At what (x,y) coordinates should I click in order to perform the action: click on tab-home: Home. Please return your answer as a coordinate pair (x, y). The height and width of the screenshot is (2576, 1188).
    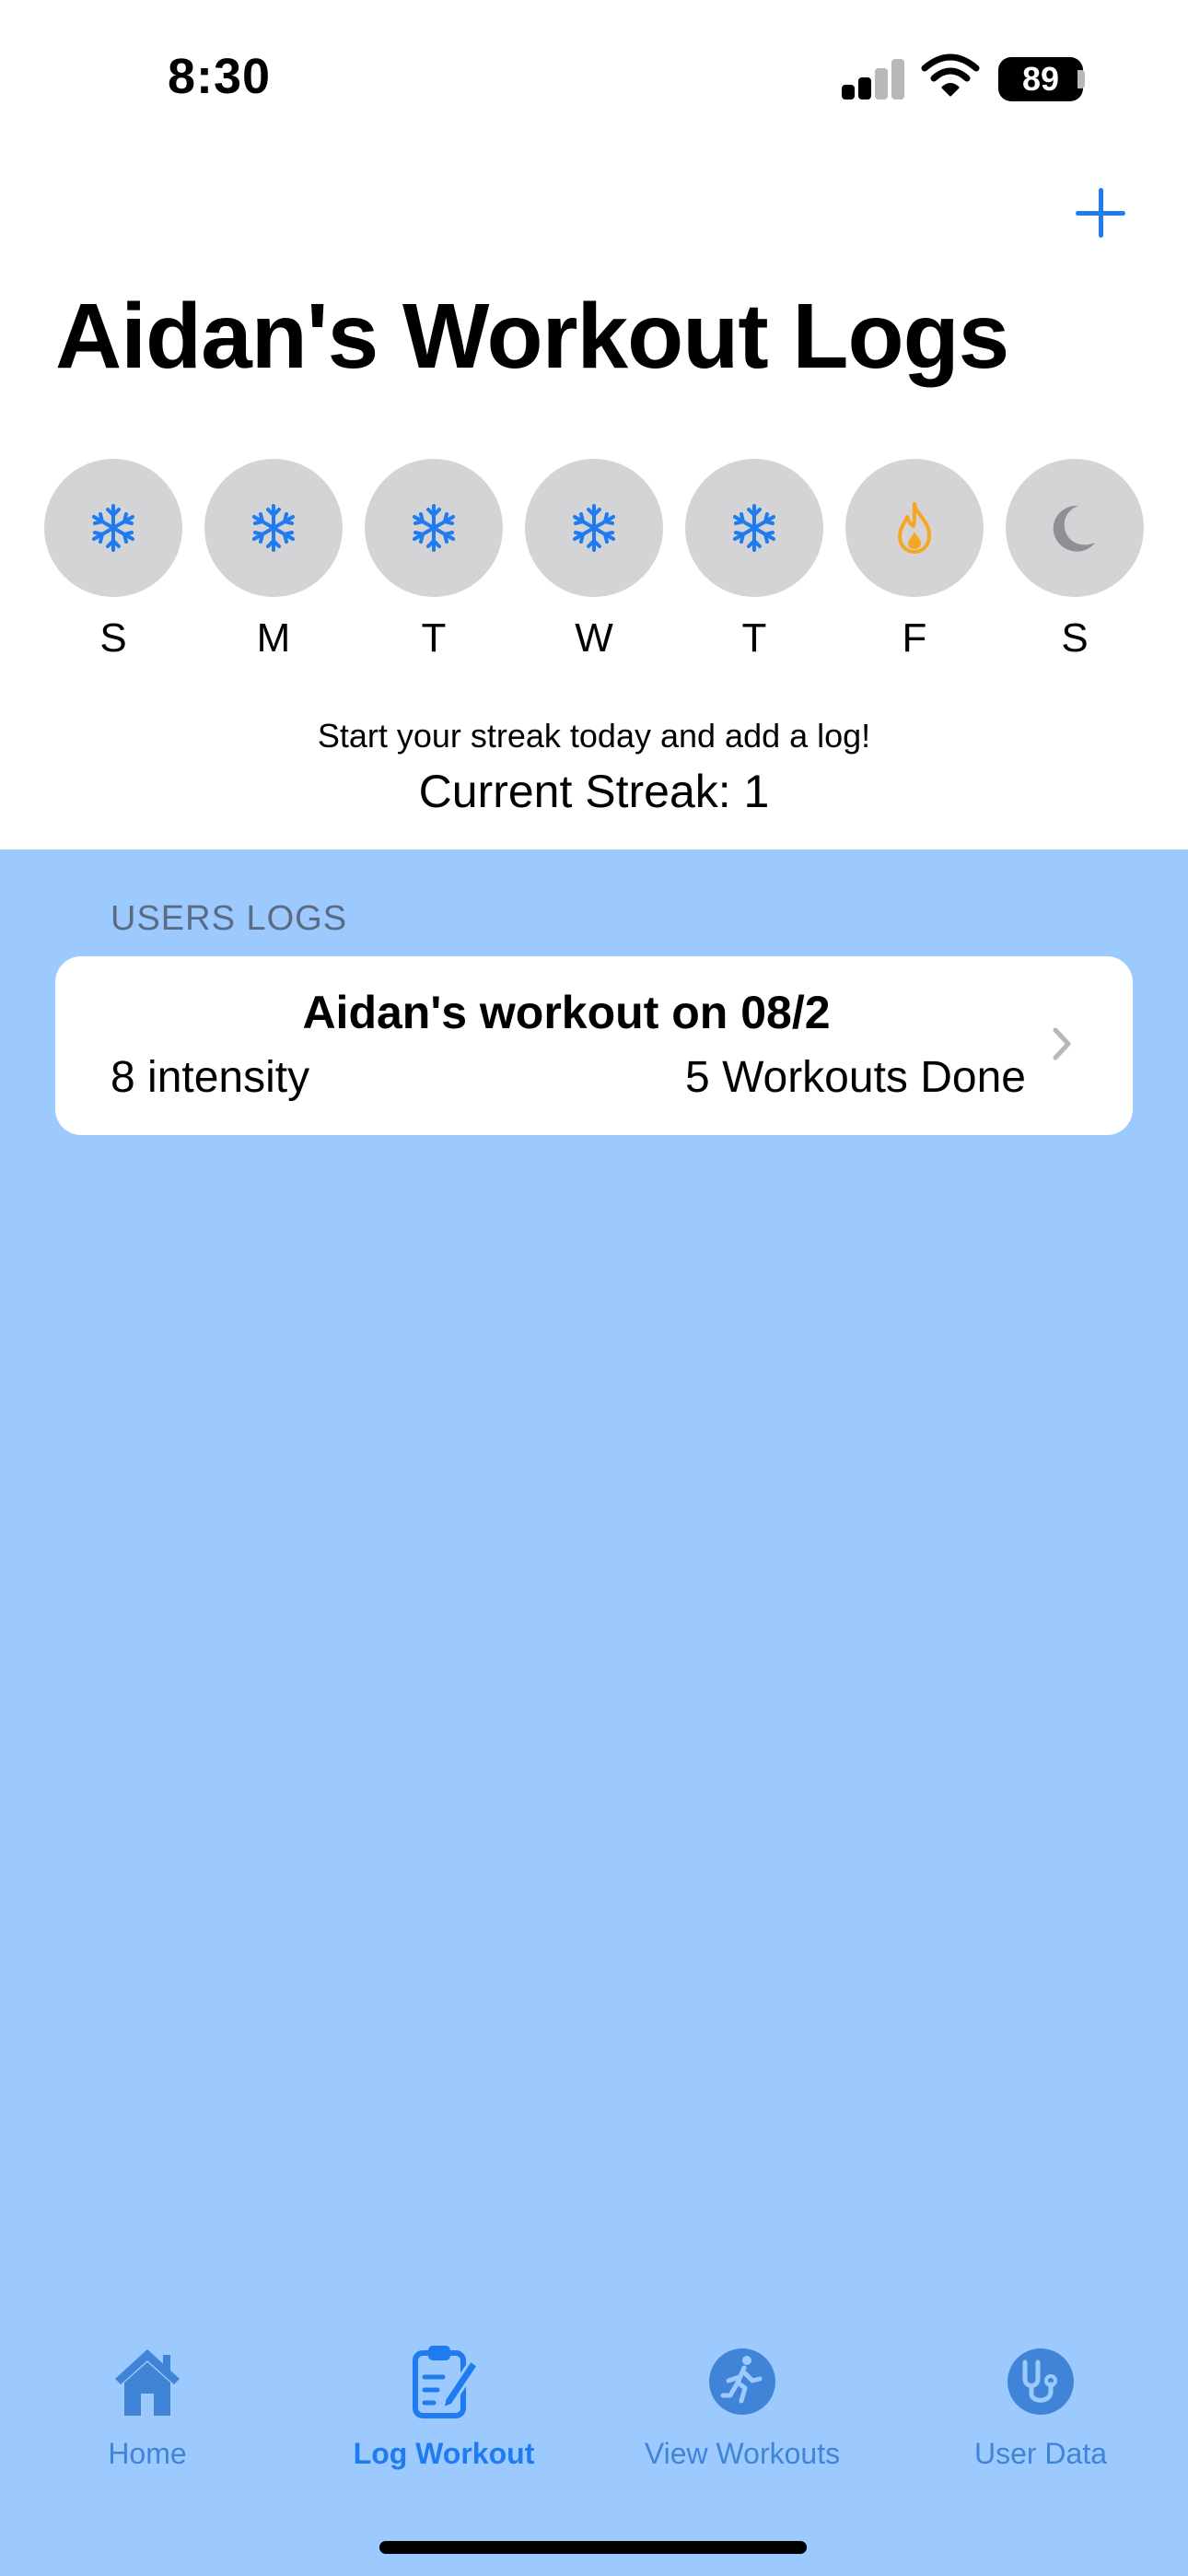
    Looking at the image, I should click on (147, 2405).